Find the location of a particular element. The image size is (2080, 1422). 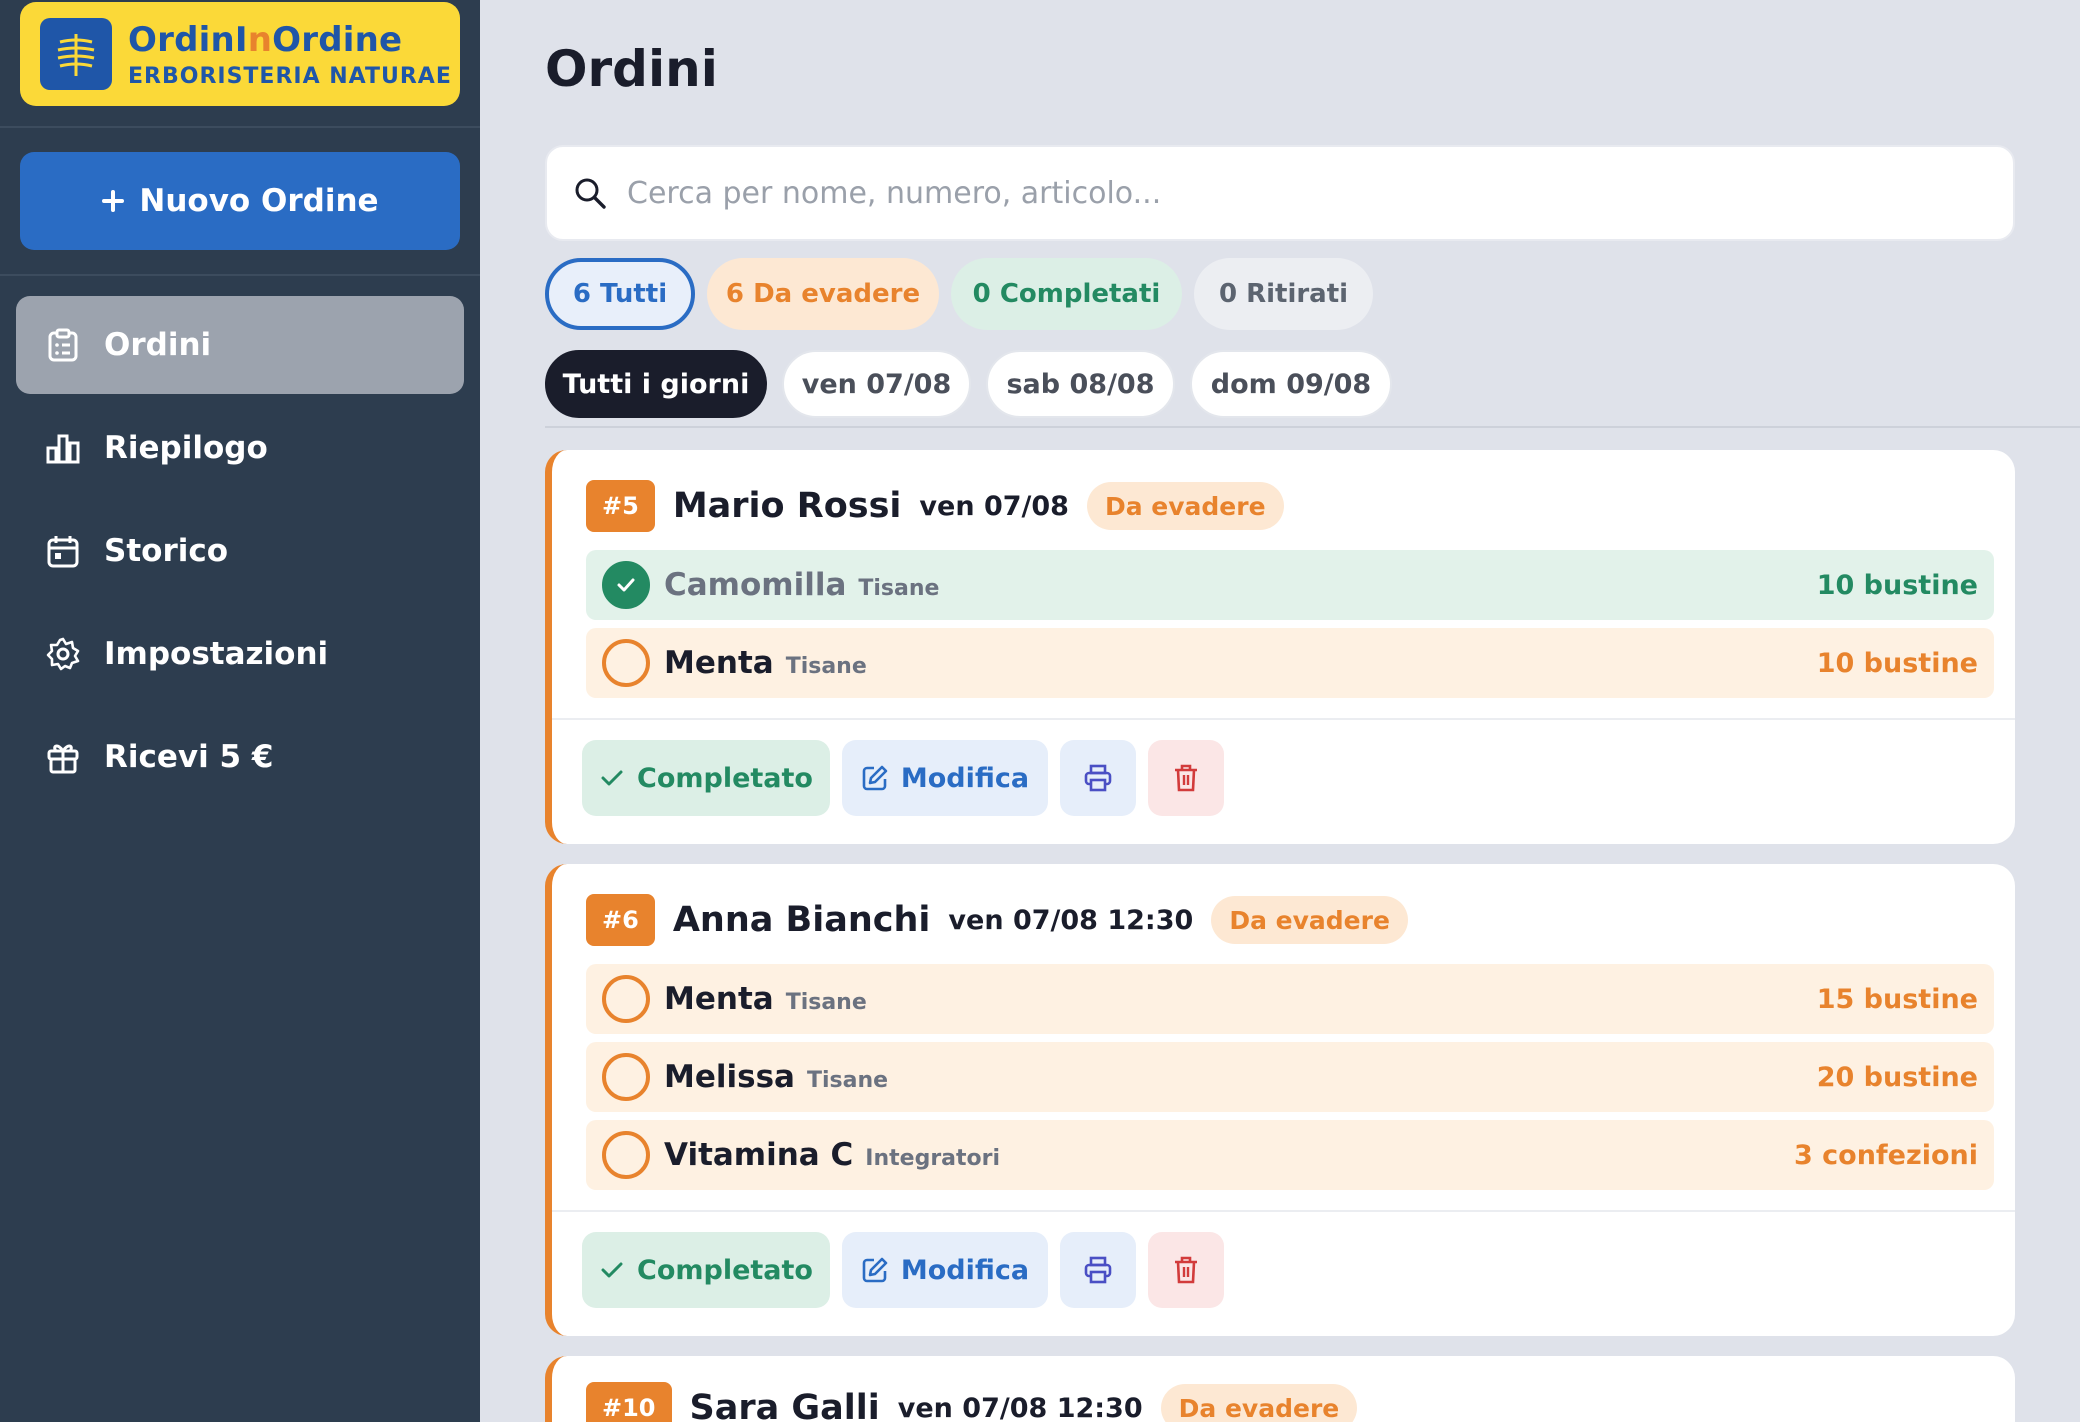

filter-da-evadere: 6 Da evadere is located at coordinates (823, 294).